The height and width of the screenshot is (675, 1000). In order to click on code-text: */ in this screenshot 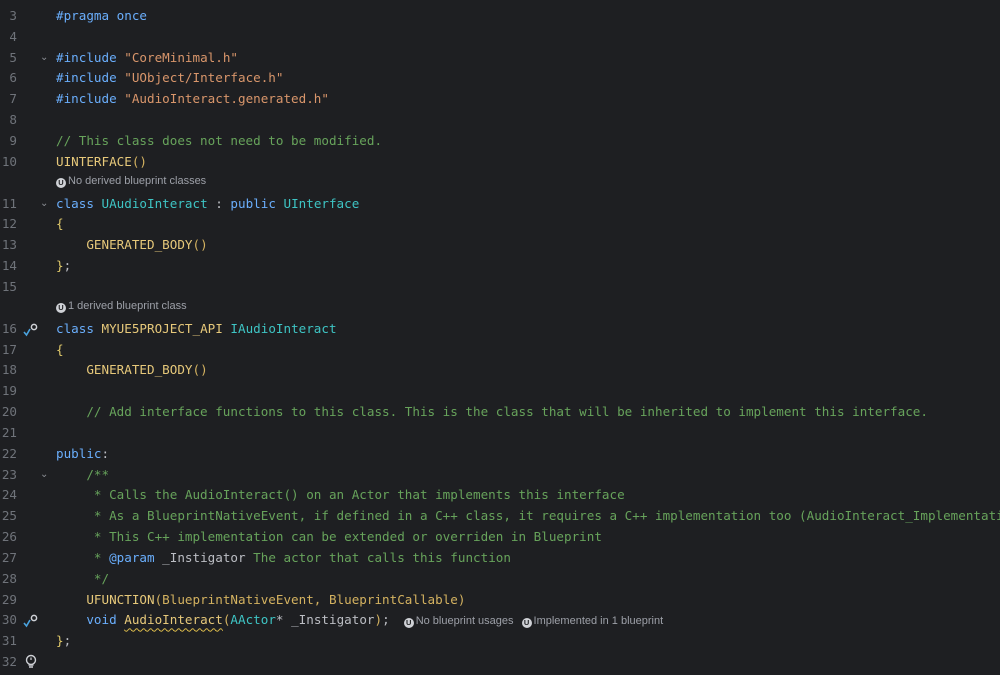, I will do `click(82, 579)`.